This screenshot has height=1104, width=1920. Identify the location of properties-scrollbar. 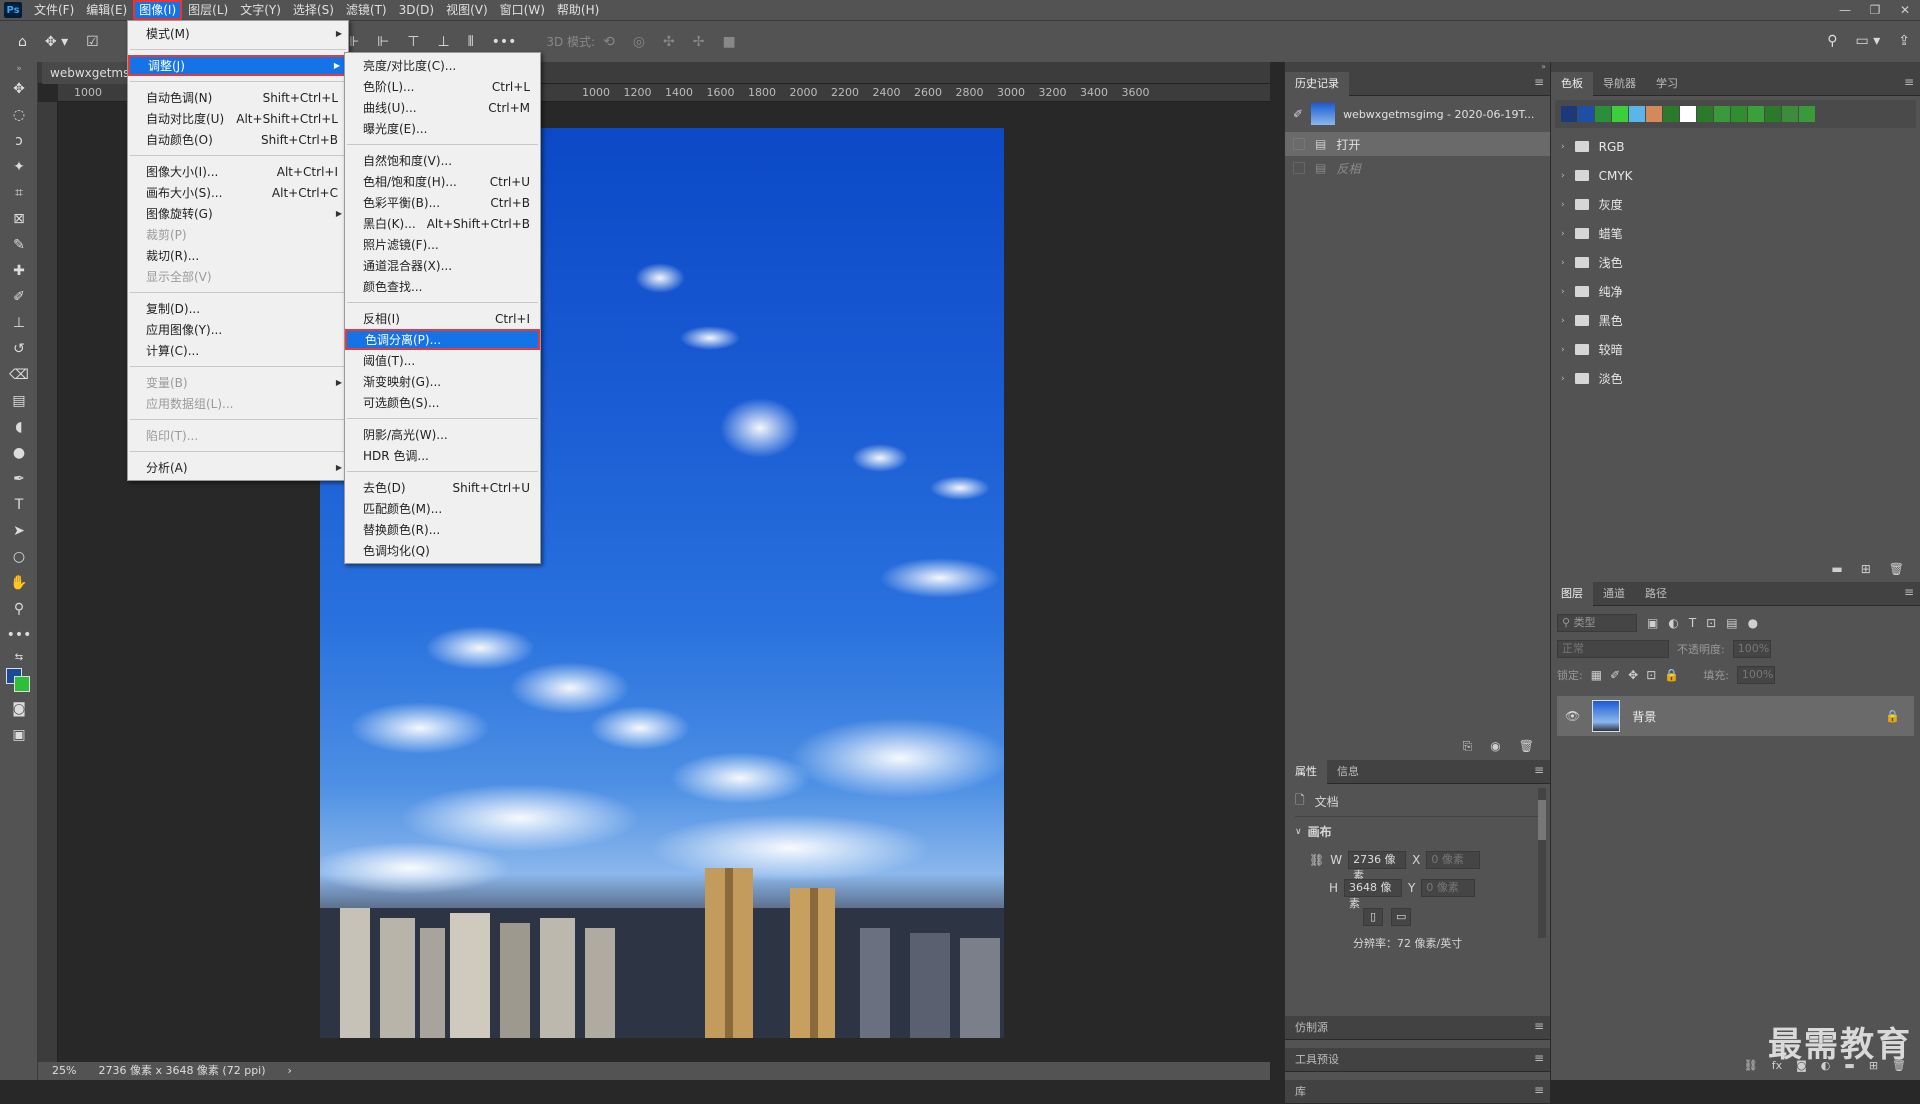
(1542, 863).